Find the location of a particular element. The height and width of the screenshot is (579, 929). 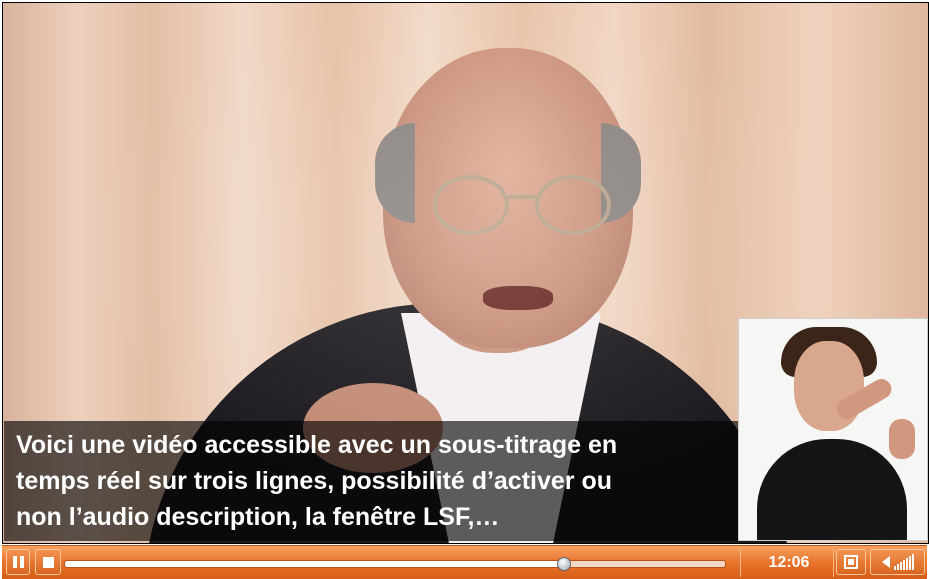

stop-icon is located at coordinates (48, 562).